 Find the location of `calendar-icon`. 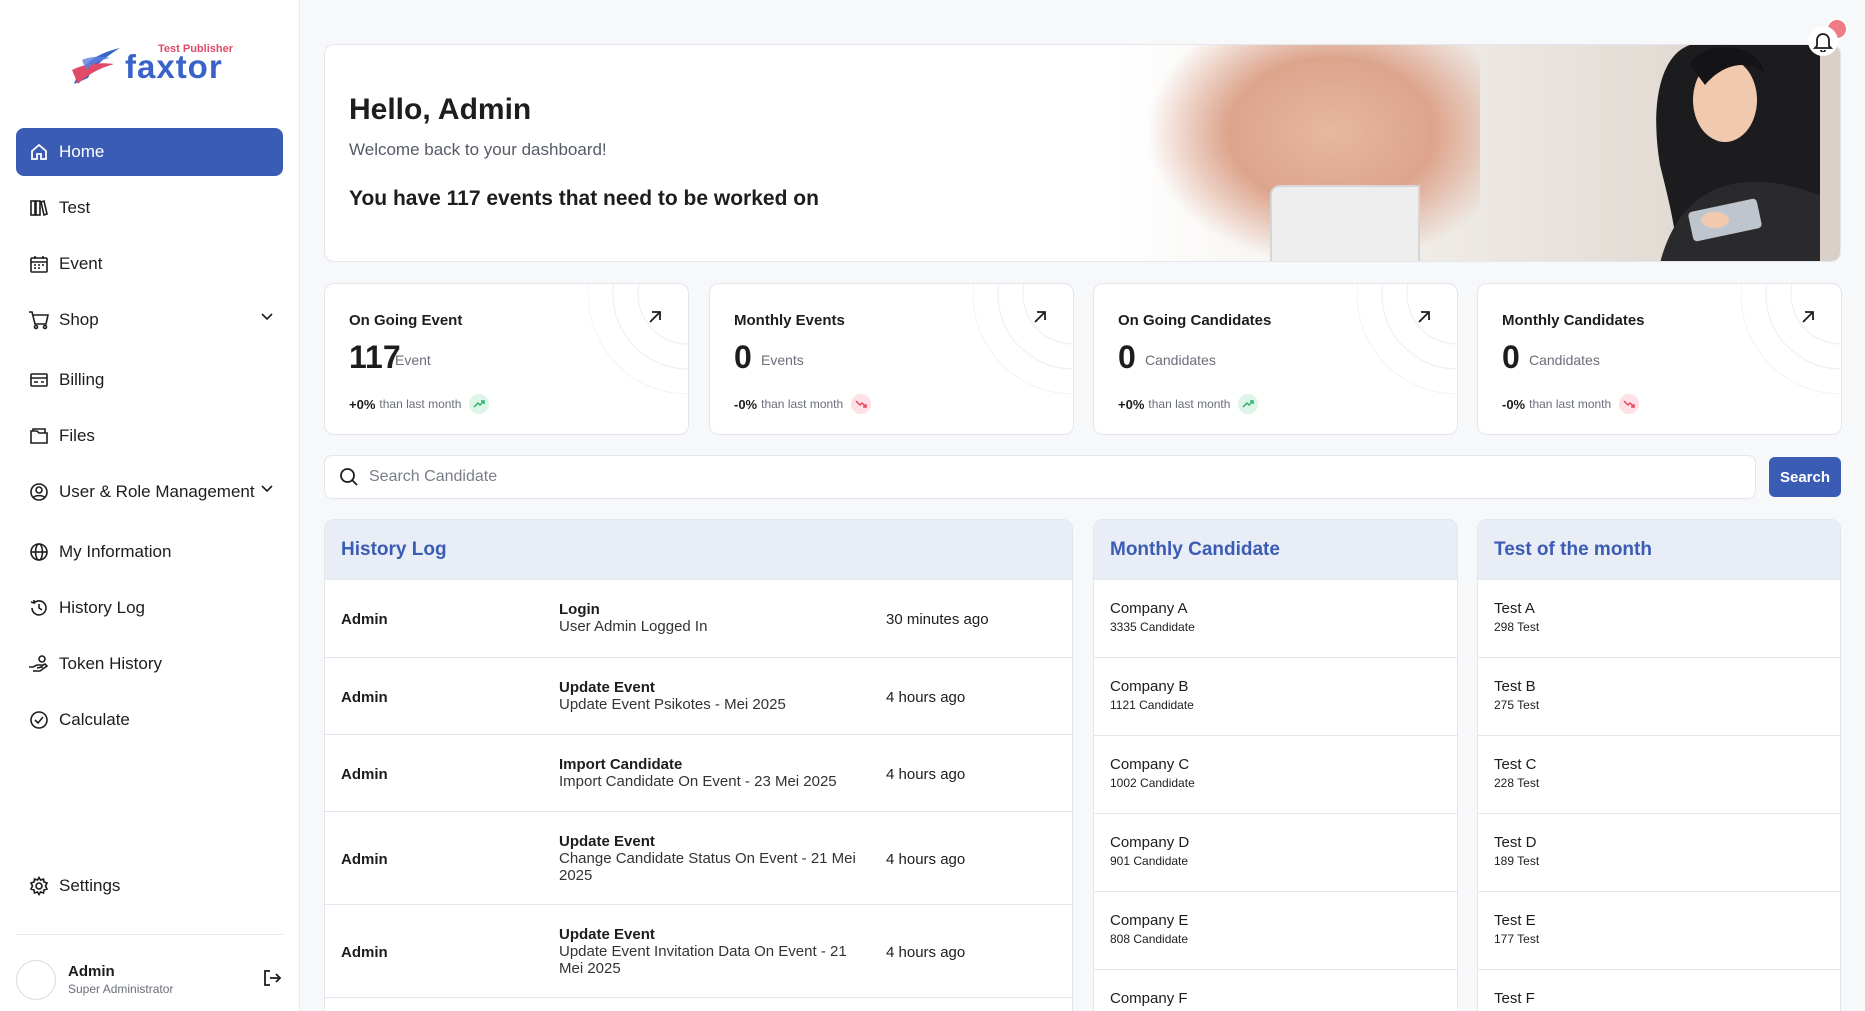

calendar-icon is located at coordinates (39, 264).